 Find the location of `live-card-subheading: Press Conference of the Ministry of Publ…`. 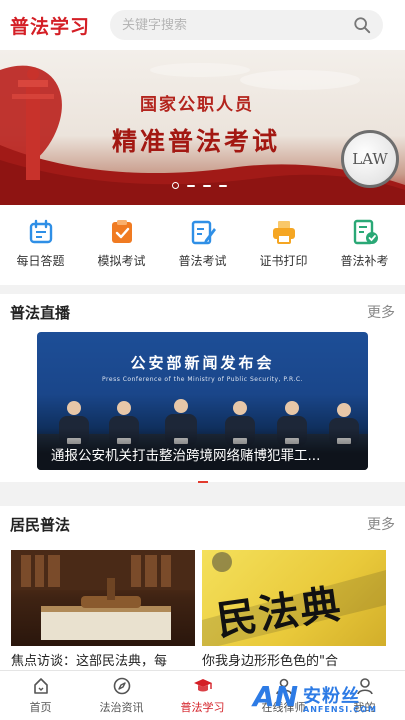

live-card-subheading: Press Conference of the Ministry of Publ… is located at coordinates (202, 379).